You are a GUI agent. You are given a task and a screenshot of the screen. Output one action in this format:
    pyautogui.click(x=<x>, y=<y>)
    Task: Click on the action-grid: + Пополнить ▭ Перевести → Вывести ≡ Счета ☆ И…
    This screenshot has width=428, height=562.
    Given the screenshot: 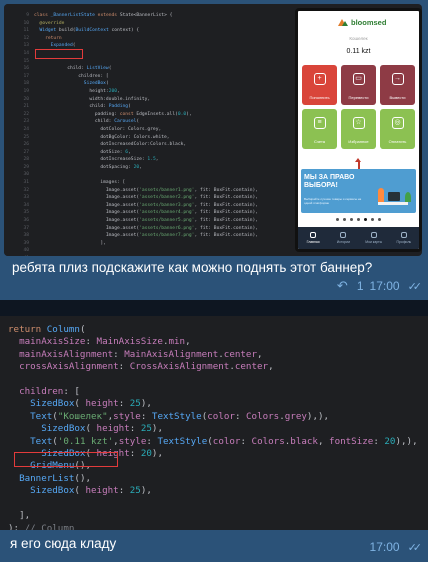 What is the action you would take?
    pyautogui.click(x=358, y=107)
    